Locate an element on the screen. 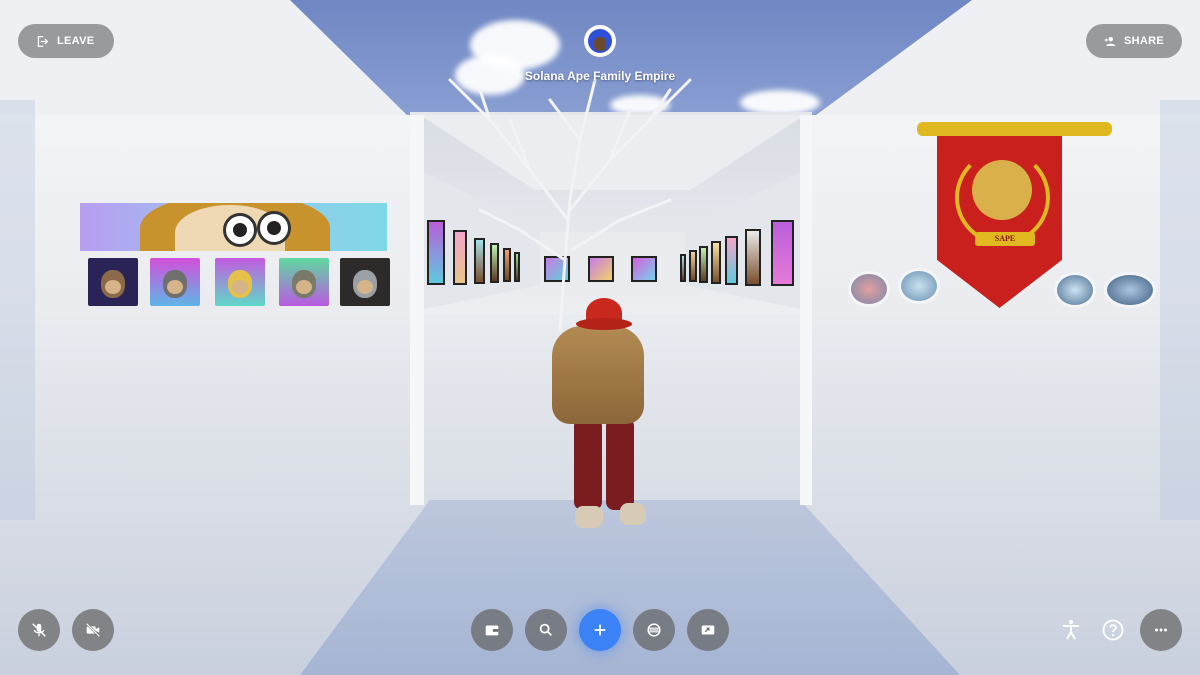 The width and height of the screenshot is (1200, 675). screen-share-icon is located at coordinates (708, 630).